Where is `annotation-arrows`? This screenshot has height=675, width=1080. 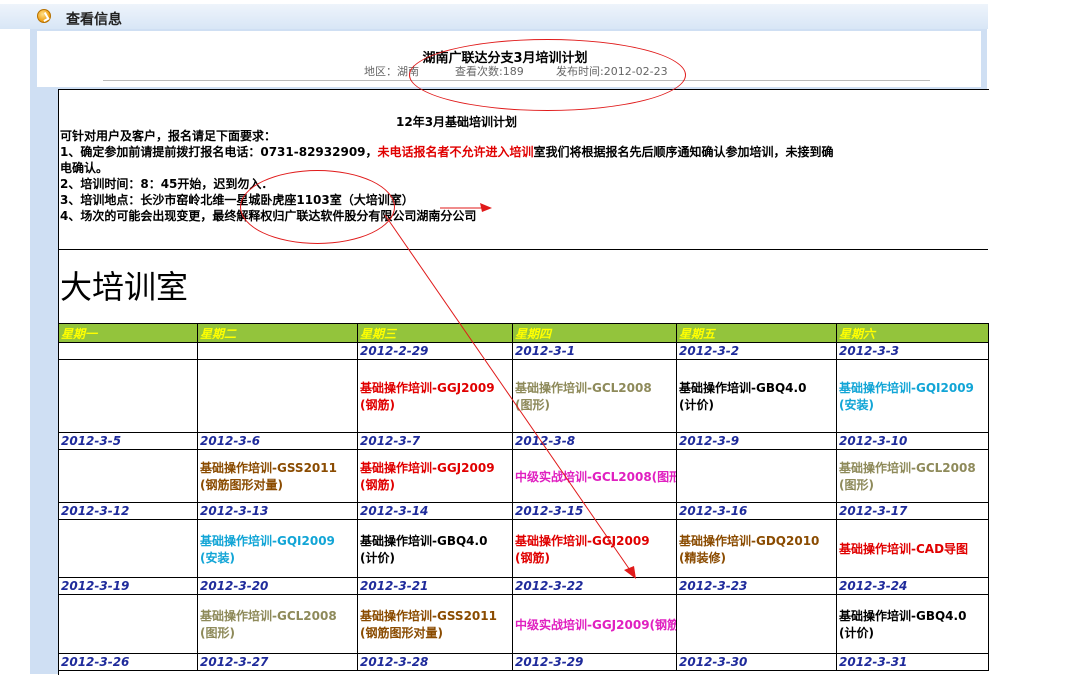 annotation-arrows is located at coordinates (510, 391).